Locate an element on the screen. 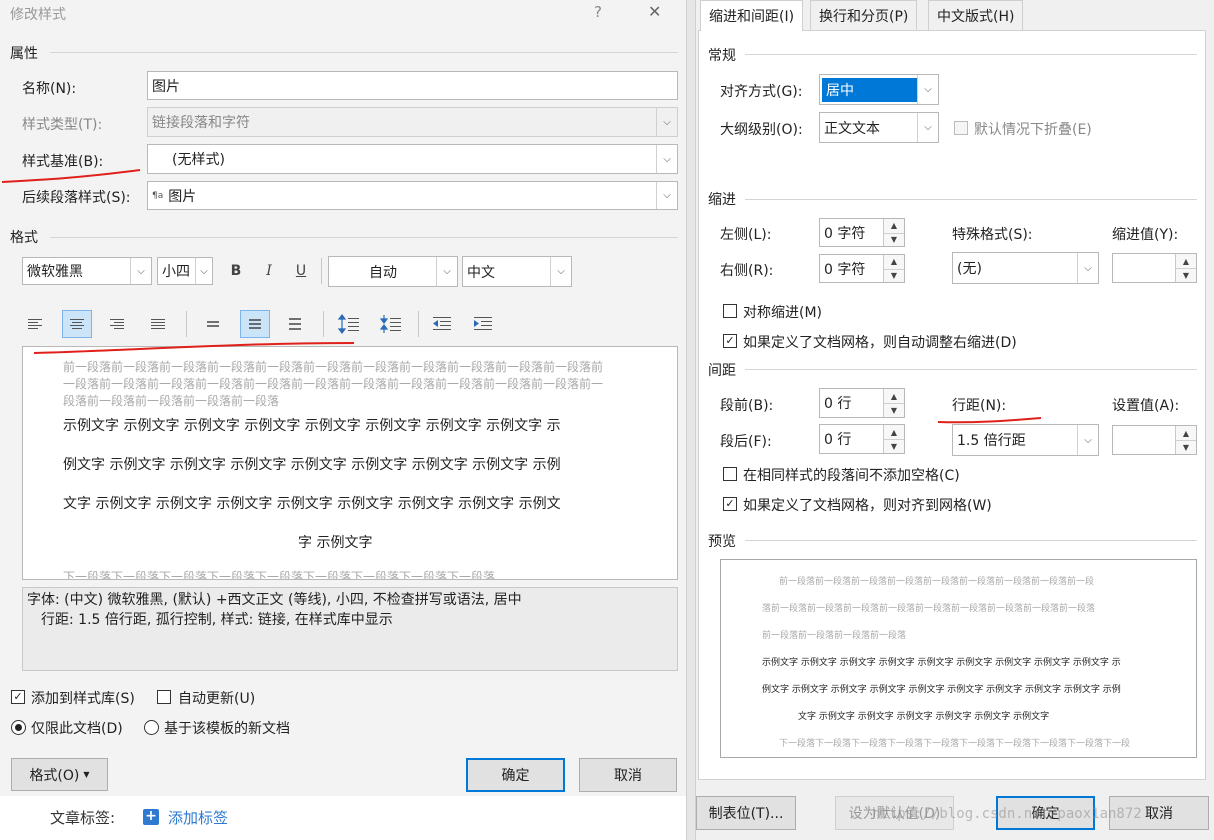  align-left-icon is located at coordinates (35, 324).